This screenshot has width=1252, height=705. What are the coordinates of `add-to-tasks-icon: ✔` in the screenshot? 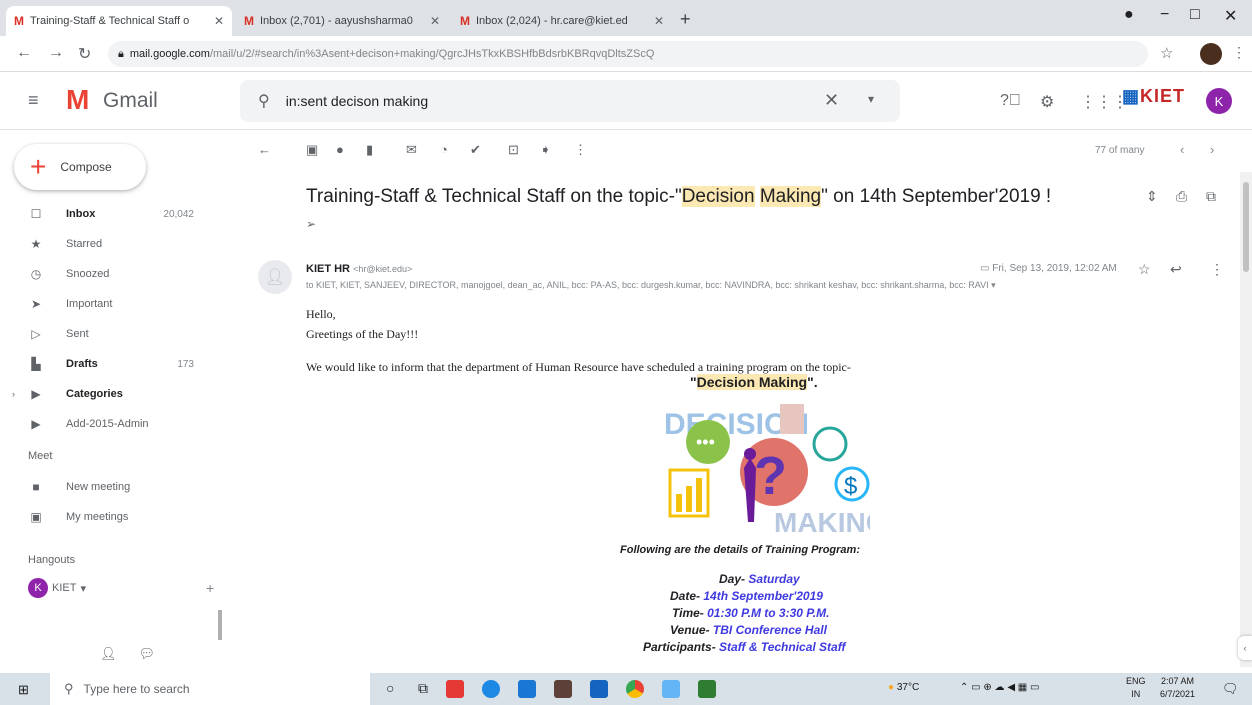 It's located at (475, 150).